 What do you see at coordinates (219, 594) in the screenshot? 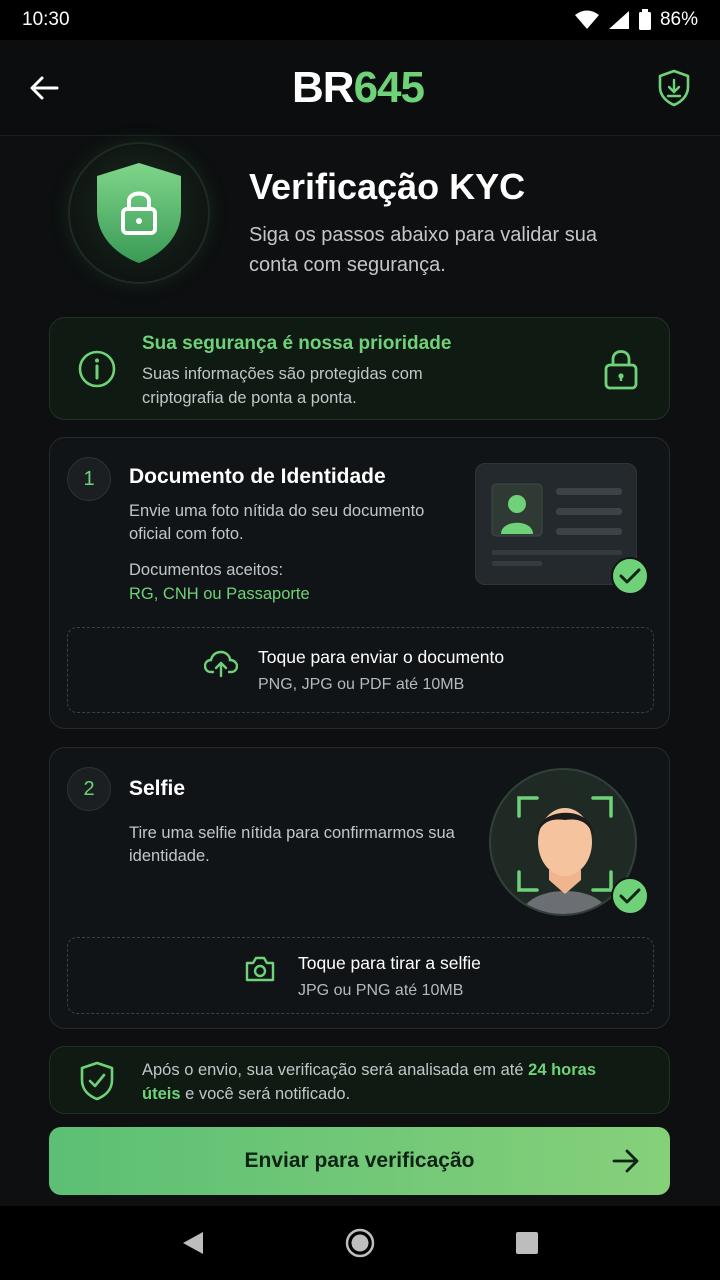
I see `accepted-docs-value: RG, CNH ou Passaporte` at bounding box center [219, 594].